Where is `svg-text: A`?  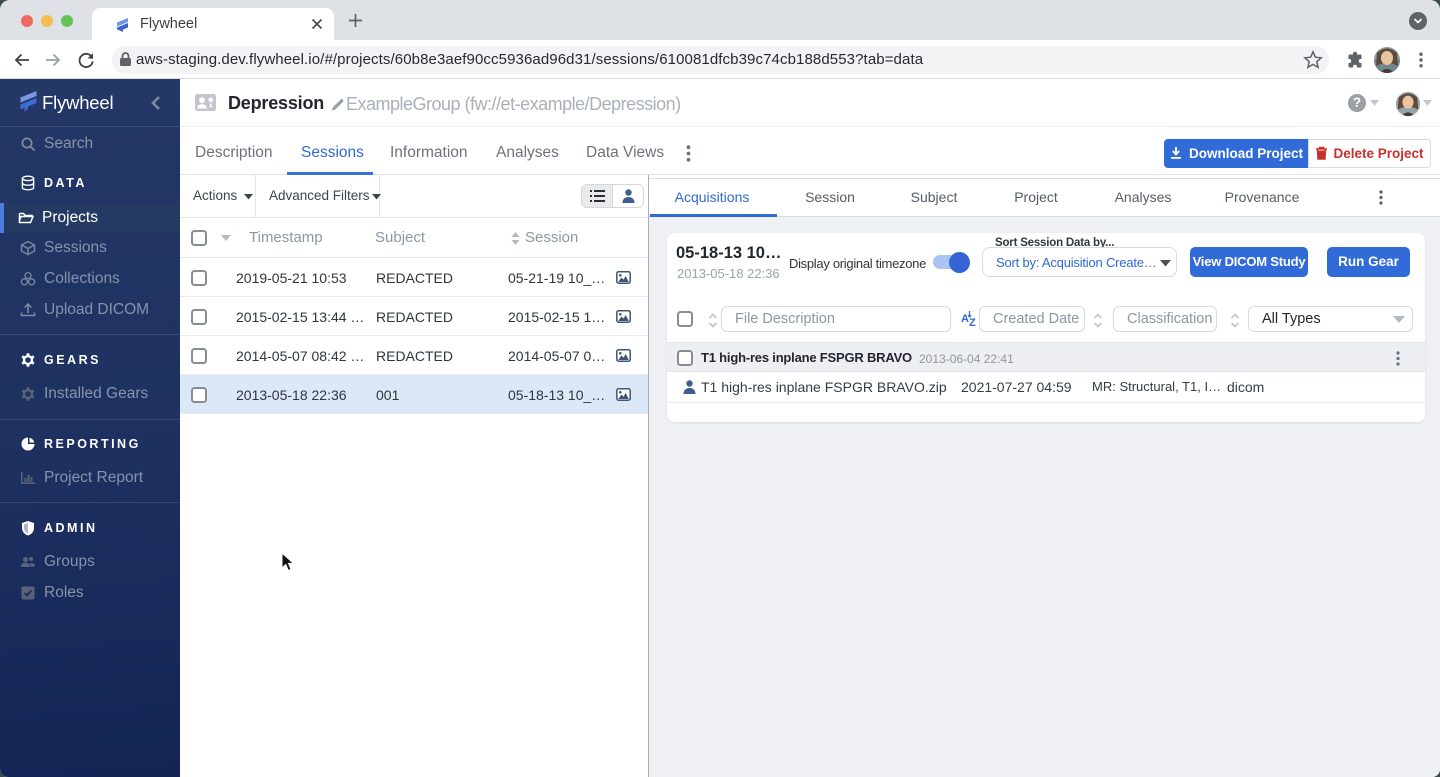
svg-text: A is located at coordinates (965, 319).